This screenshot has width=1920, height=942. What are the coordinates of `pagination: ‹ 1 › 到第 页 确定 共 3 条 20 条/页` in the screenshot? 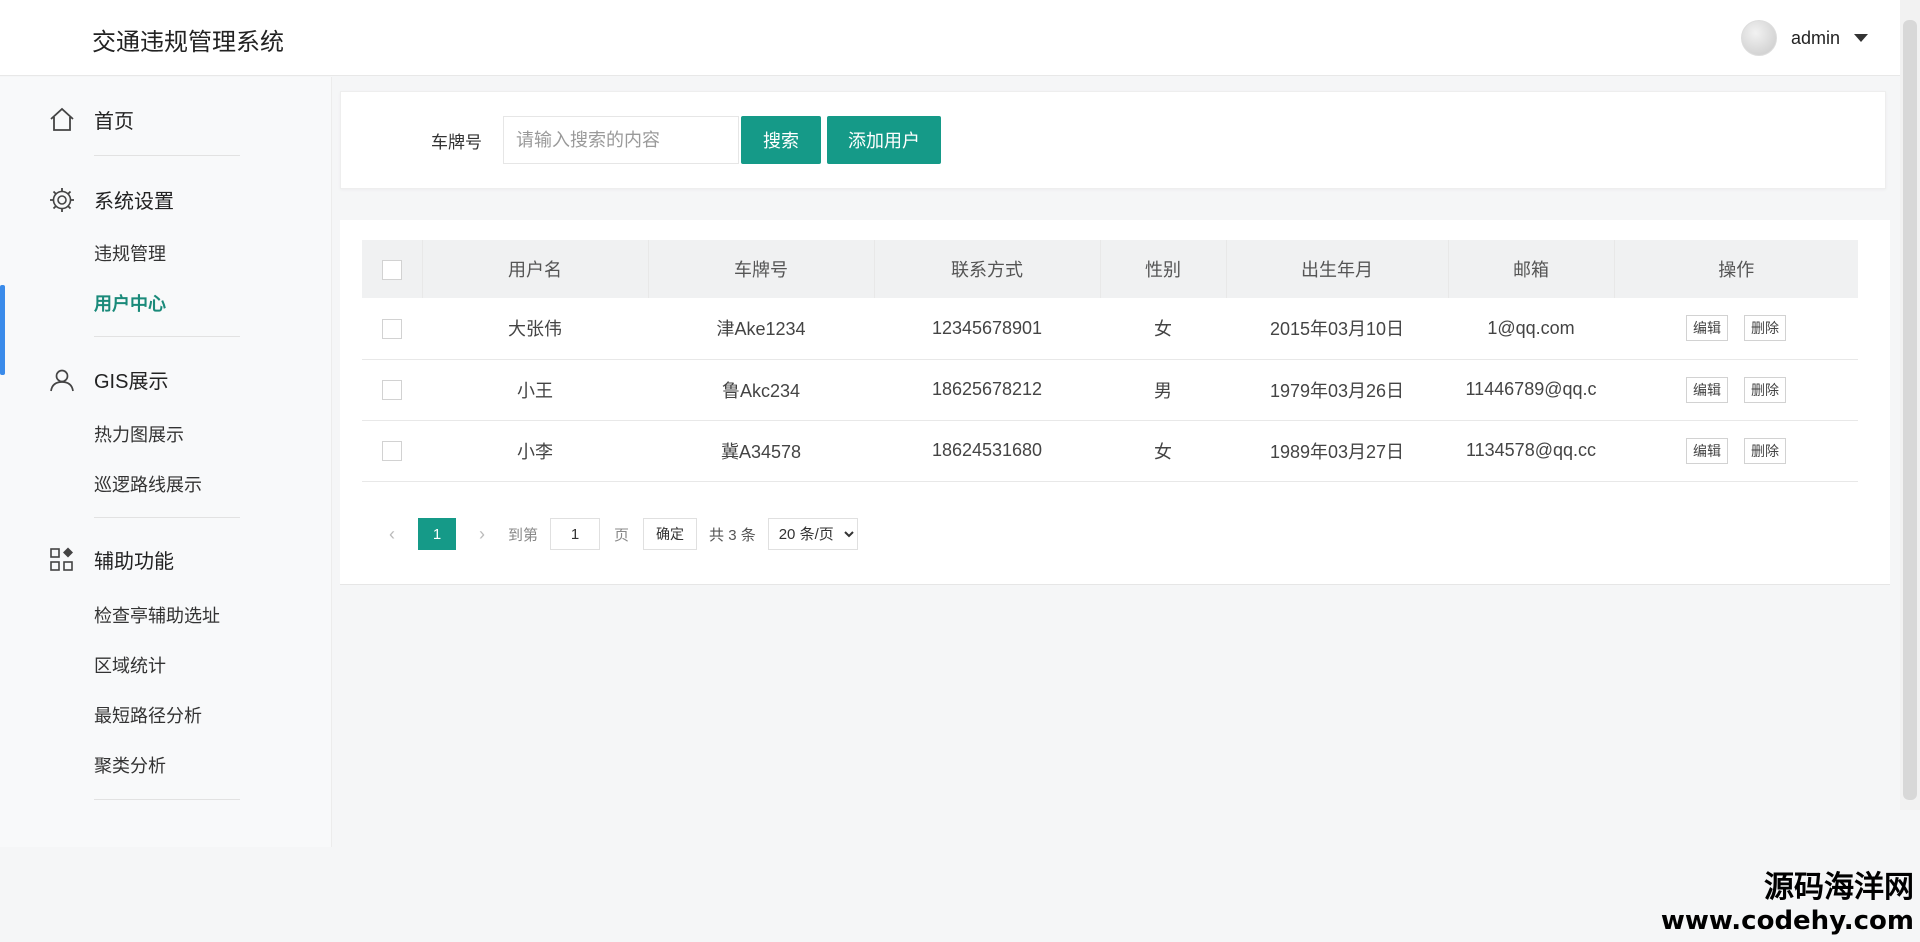 It's located at (619, 534).